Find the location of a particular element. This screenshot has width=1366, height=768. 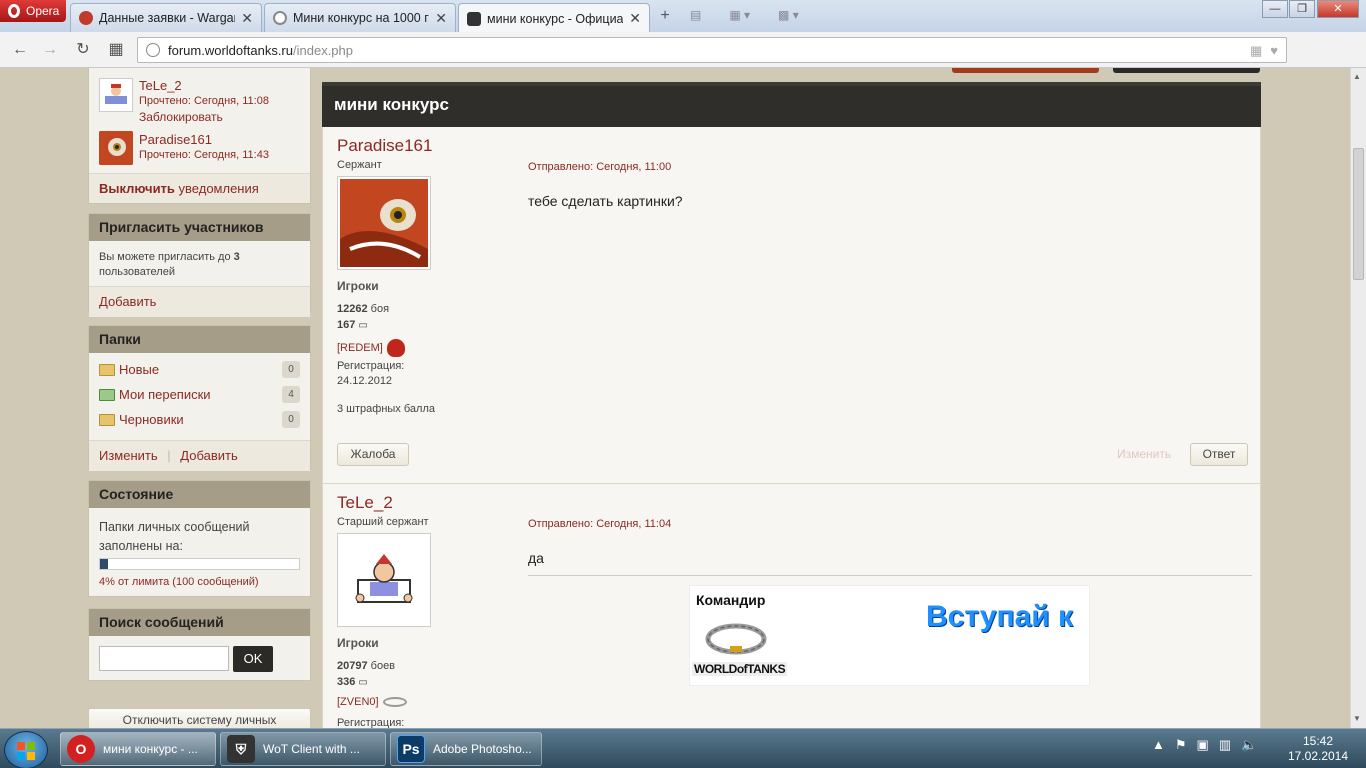

url-input: forum.worldoftanks.ru/index.php ▦ ♥ is located at coordinates (712, 50).